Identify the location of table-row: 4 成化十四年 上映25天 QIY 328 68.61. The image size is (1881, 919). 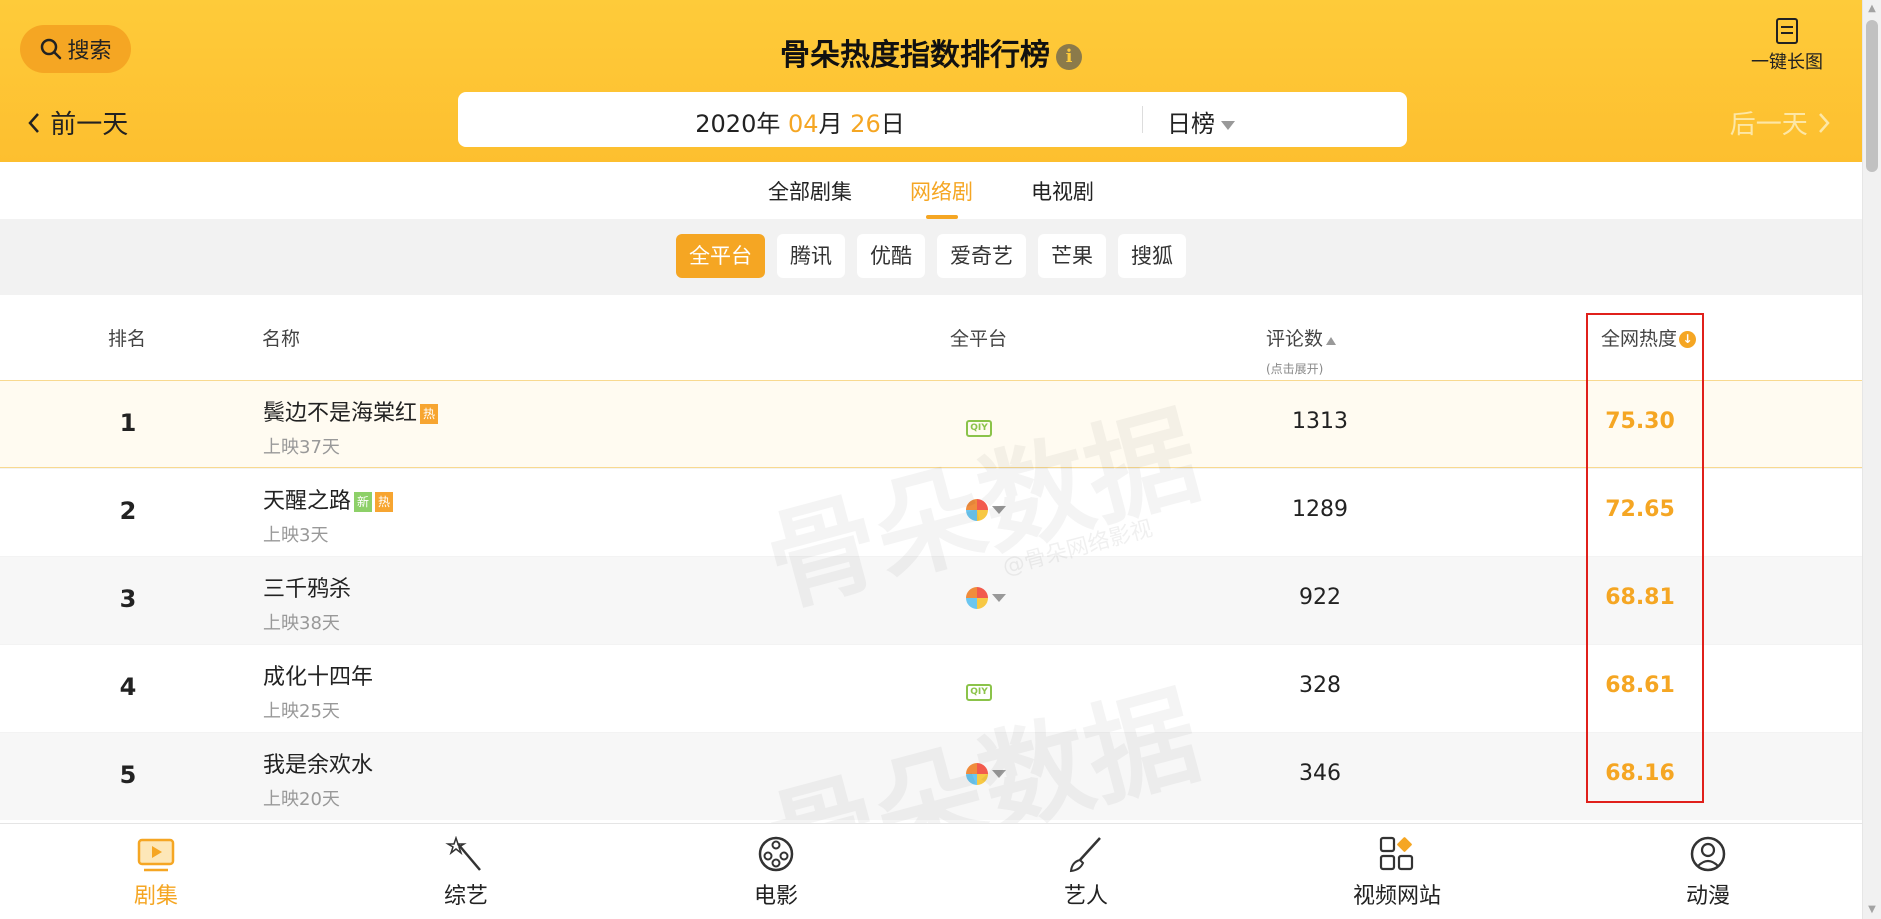
(931, 688).